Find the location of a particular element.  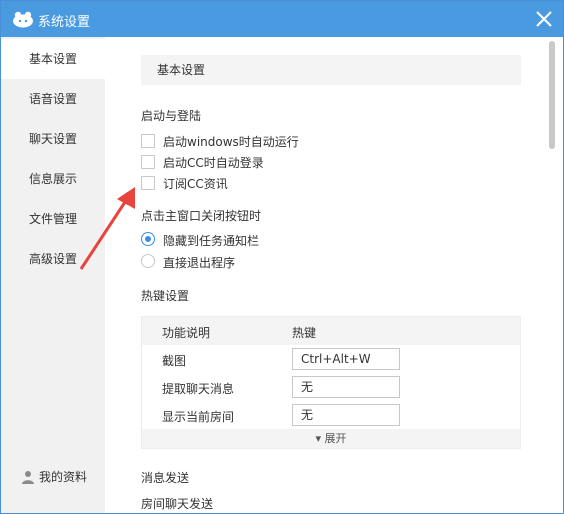

sidebar-item-label: 信息展示 is located at coordinates (52, 179).